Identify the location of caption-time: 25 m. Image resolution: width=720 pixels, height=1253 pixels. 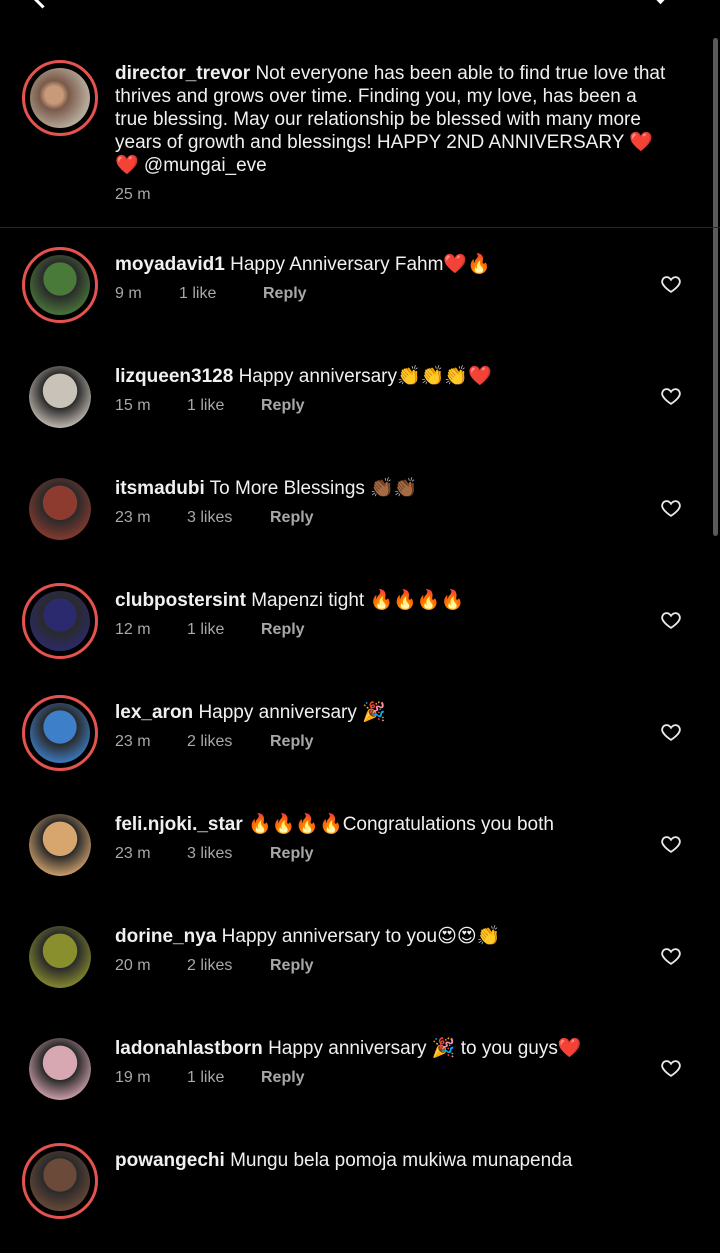
(133, 194).